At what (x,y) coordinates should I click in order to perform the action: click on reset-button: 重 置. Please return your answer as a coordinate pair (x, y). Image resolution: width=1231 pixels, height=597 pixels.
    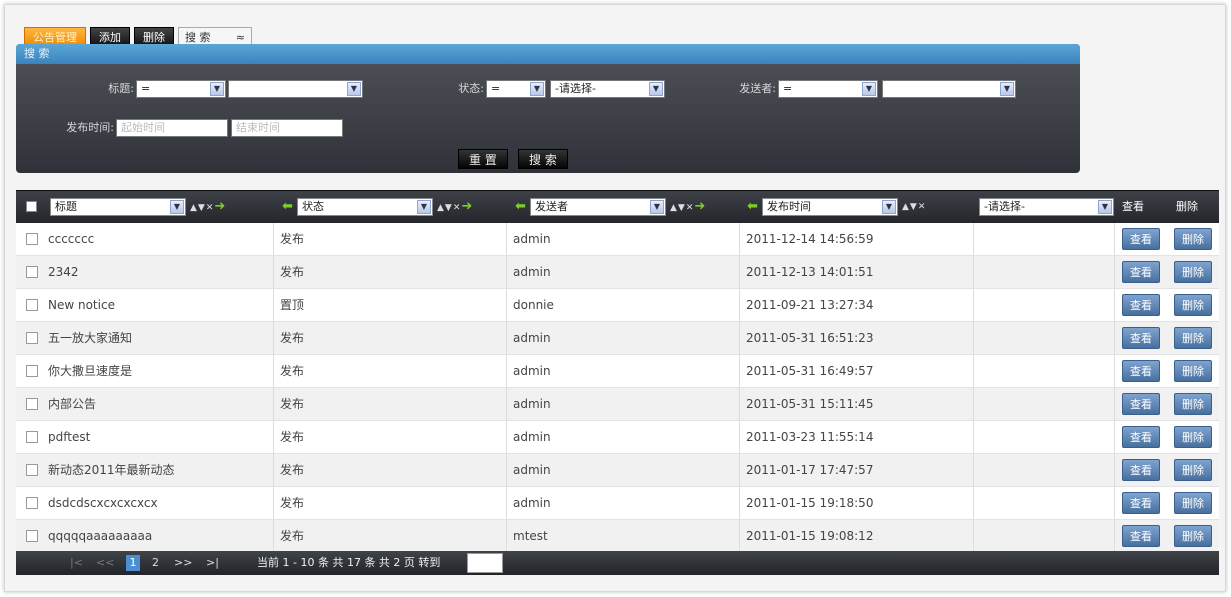
    Looking at the image, I should click on (483, 159).